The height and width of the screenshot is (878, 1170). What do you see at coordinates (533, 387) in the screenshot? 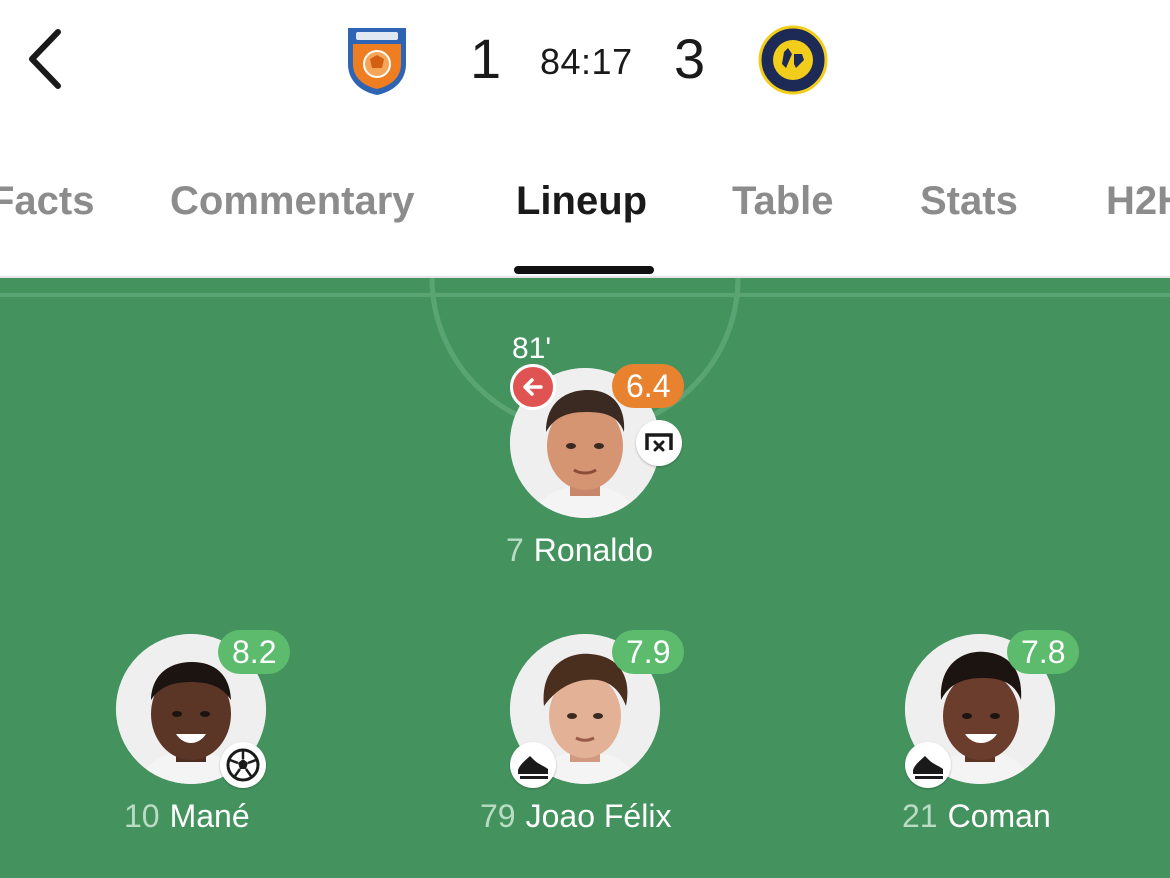
I see `substituted-off-icon` at bounding box center [533, 387].